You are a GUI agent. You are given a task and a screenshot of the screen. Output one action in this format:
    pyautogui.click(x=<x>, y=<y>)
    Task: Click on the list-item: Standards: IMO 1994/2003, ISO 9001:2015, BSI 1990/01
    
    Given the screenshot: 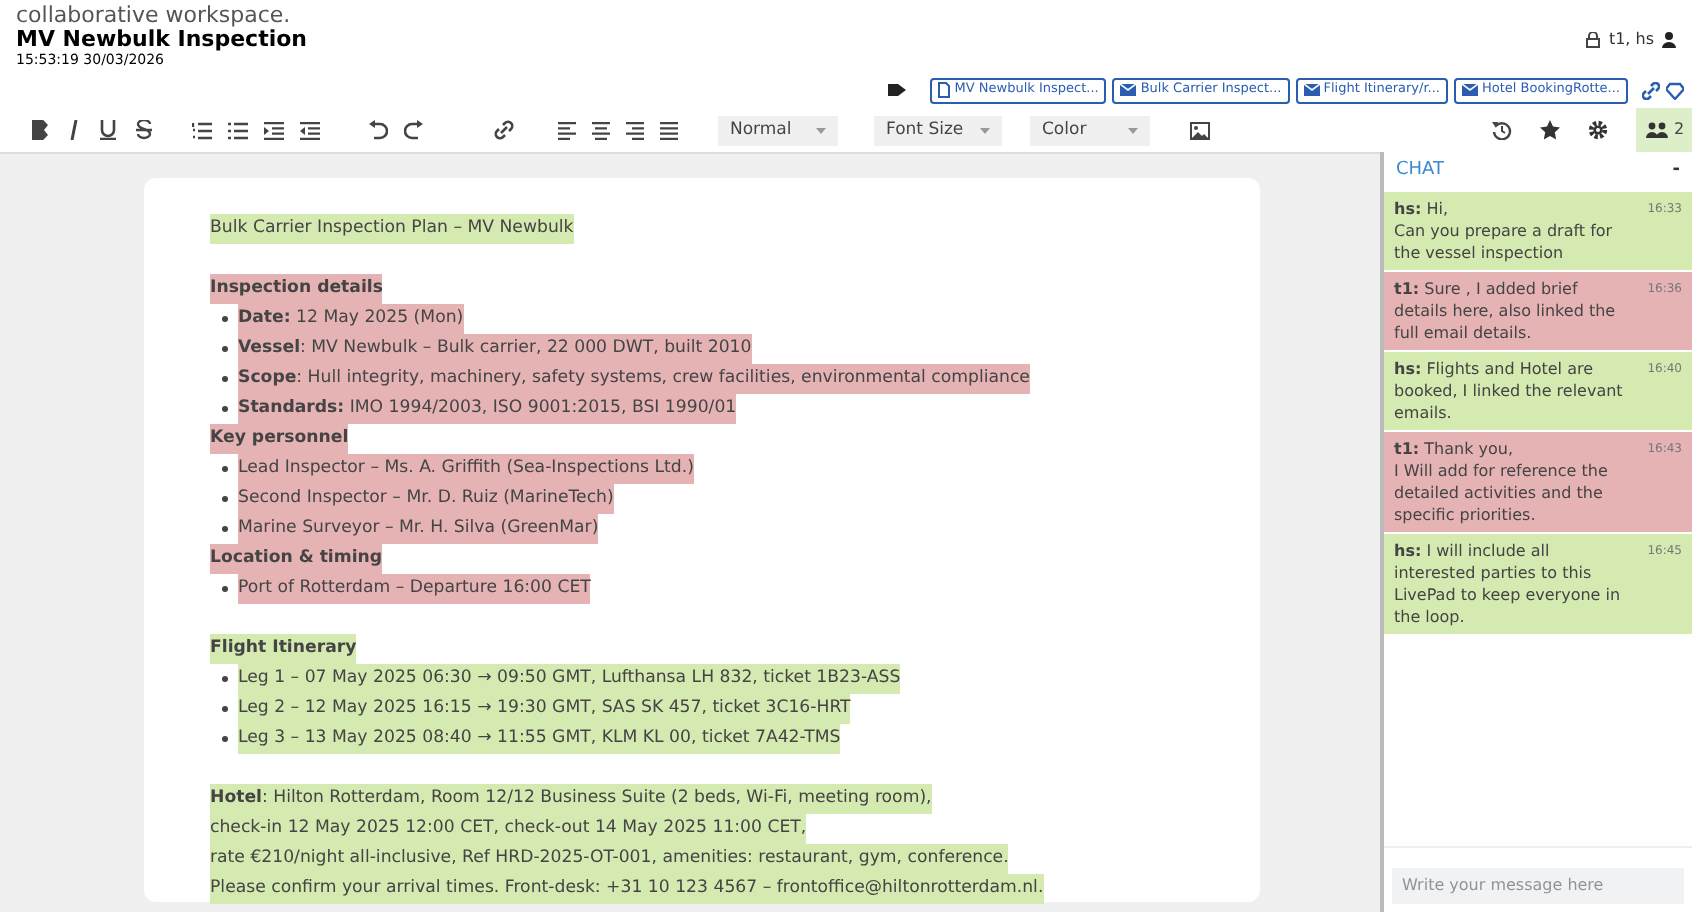 What is the action you would take?
    pyautogui.click(x=487, y=409)
    